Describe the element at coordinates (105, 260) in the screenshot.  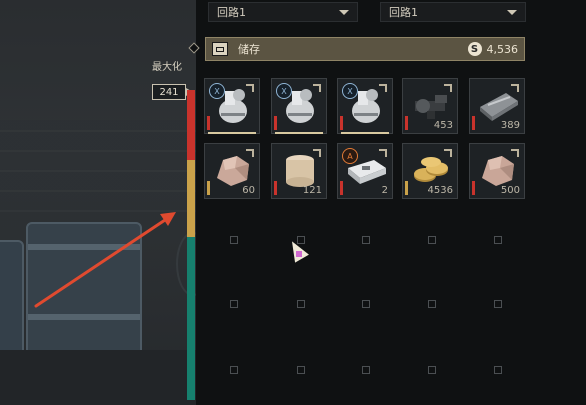
I see `annotation-arrow` at that location.